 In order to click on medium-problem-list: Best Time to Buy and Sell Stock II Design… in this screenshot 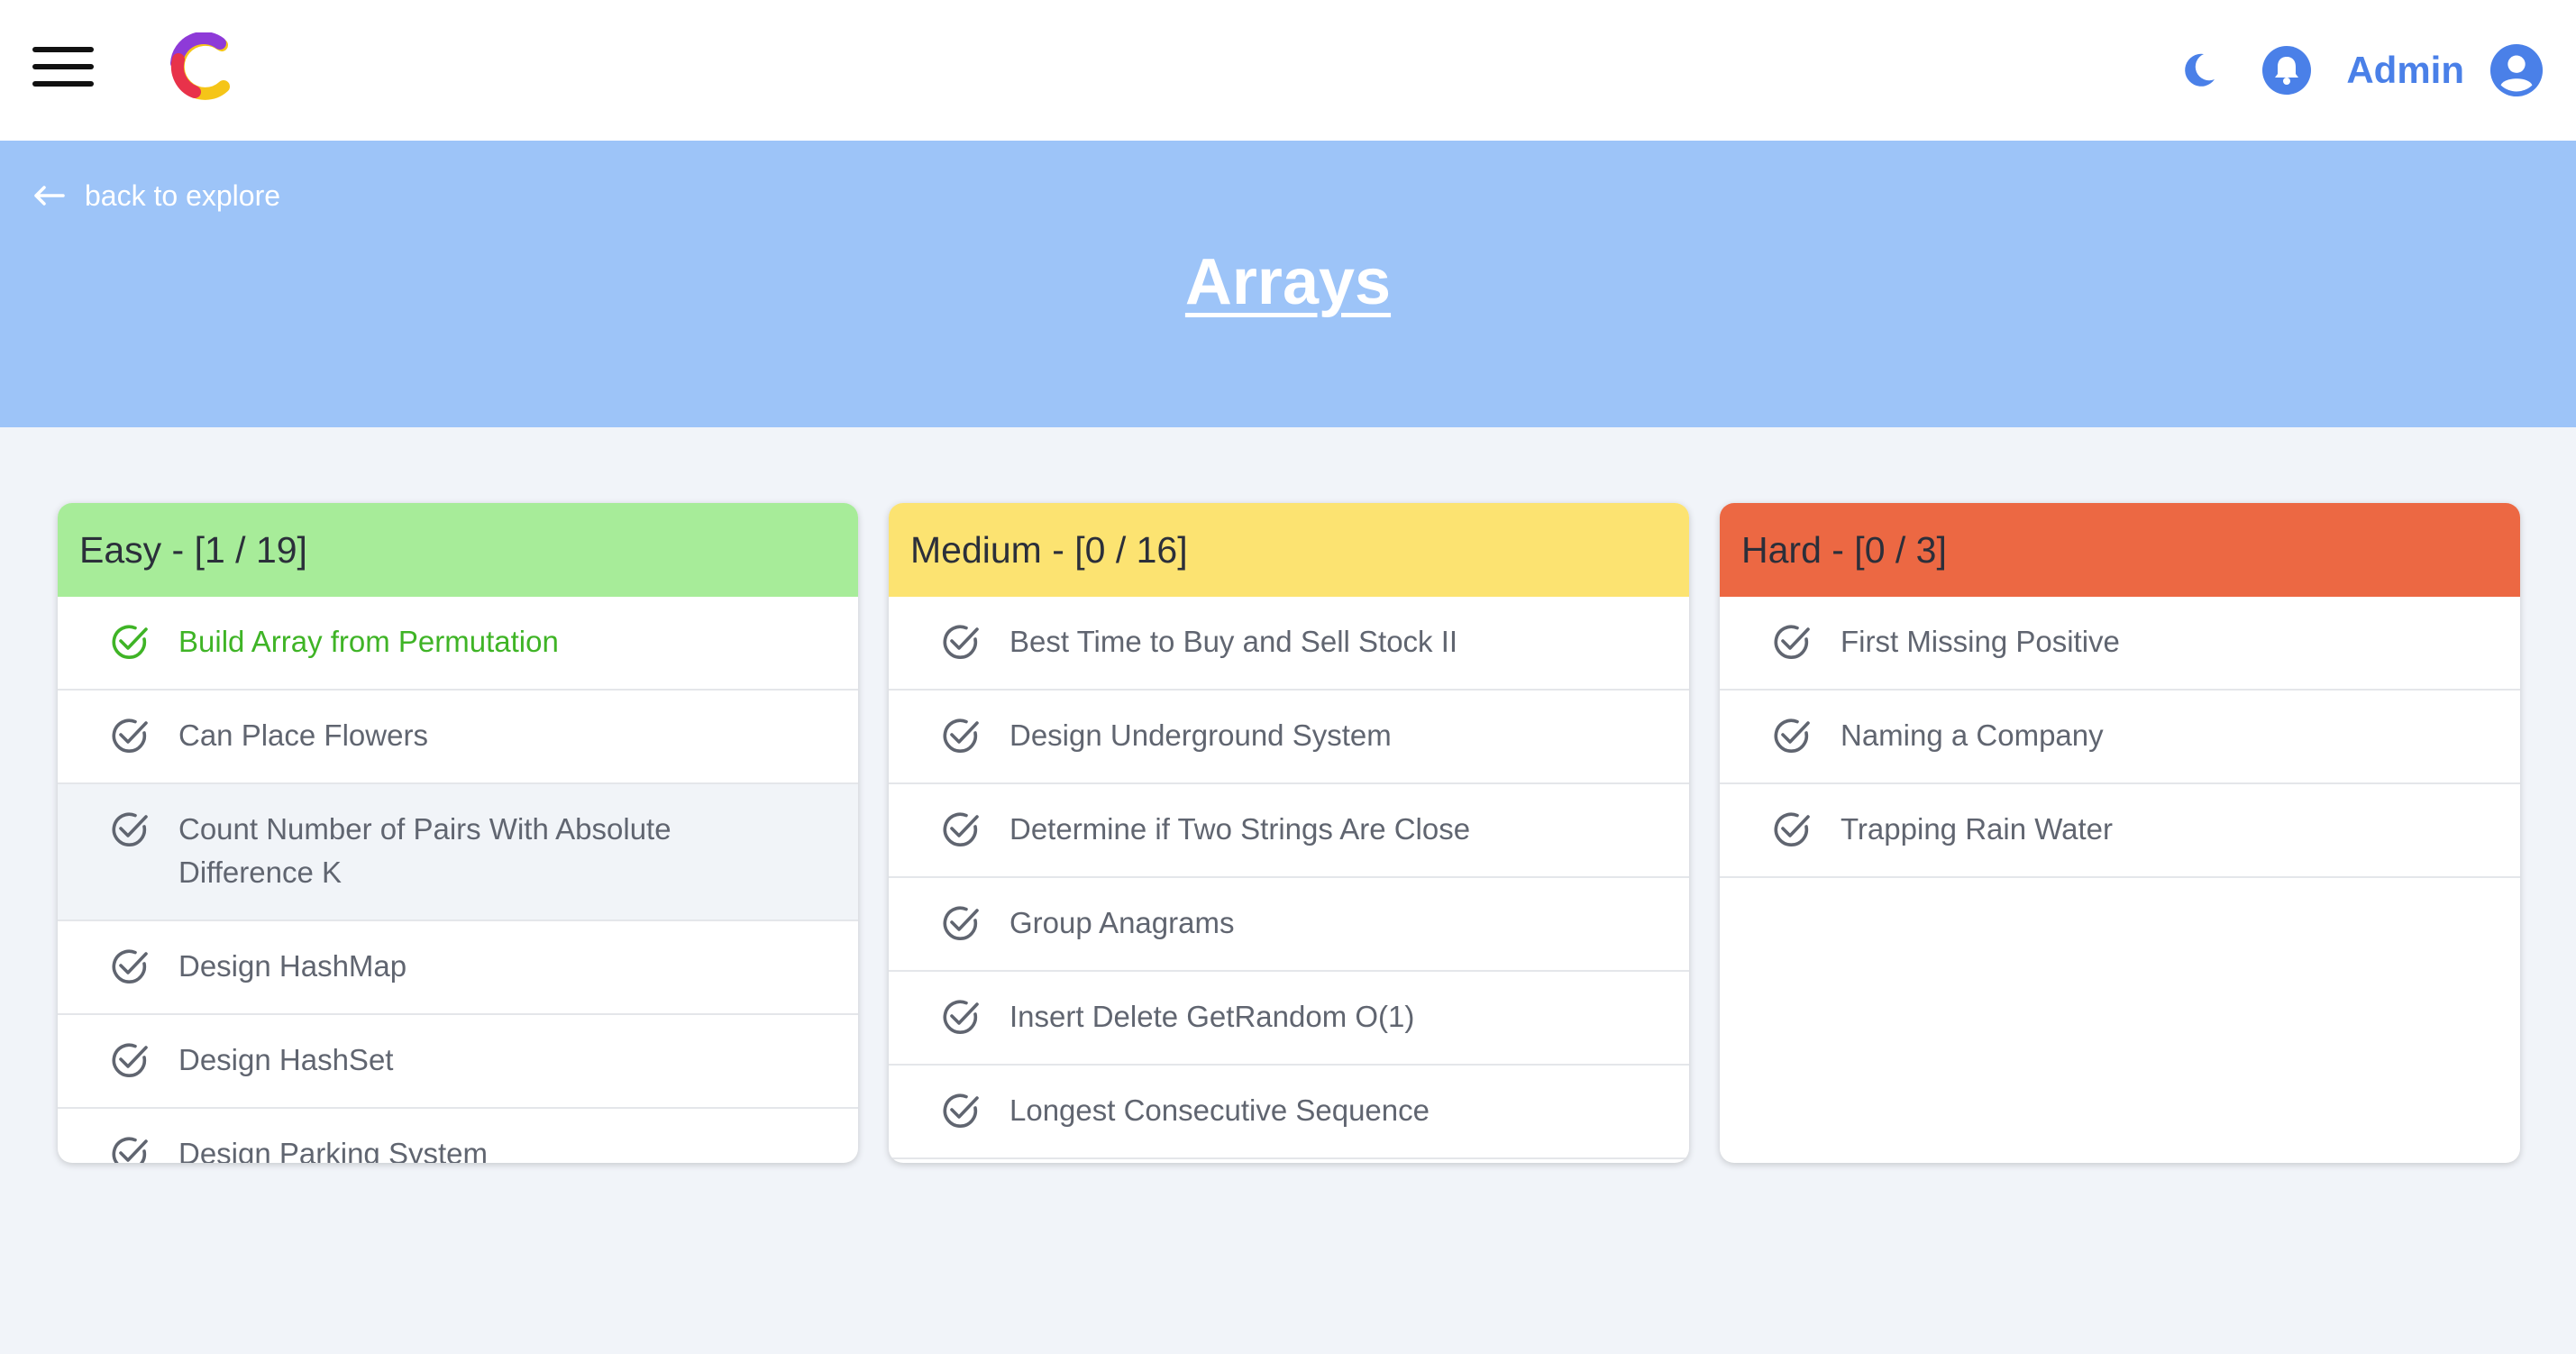, I will do `click(1289, 878)`.